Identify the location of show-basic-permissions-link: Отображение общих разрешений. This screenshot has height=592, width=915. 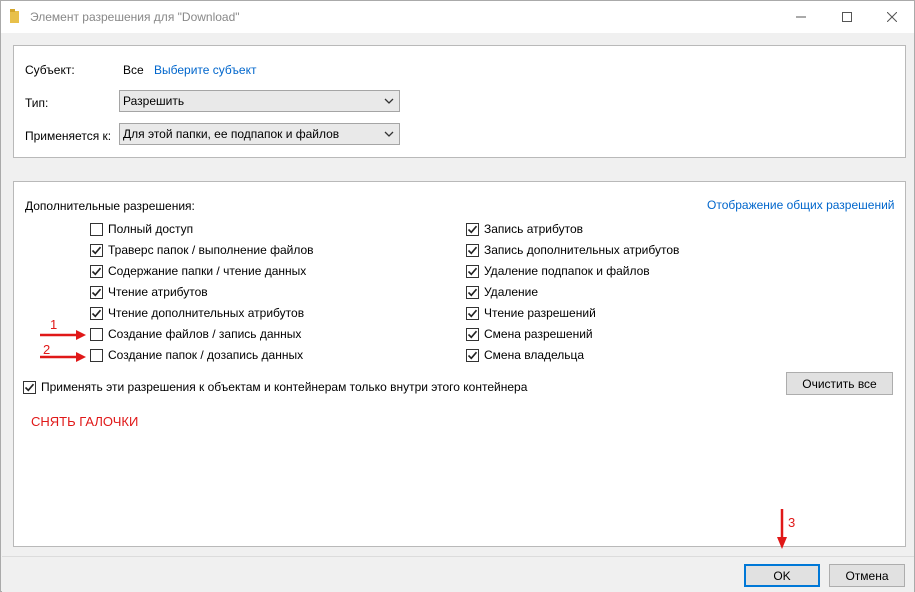
(800, 205).